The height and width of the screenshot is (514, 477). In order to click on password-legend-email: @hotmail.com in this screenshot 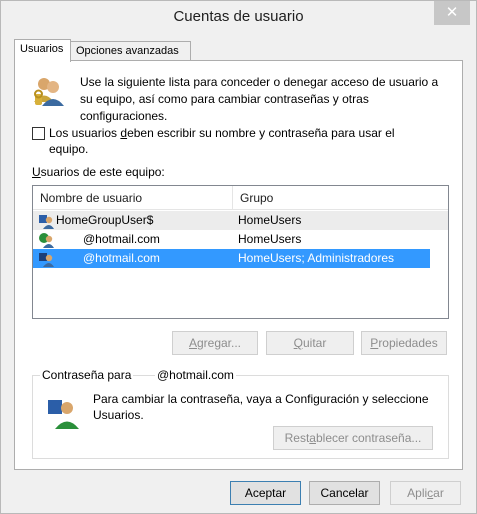, I will do `click(195, 375)`.